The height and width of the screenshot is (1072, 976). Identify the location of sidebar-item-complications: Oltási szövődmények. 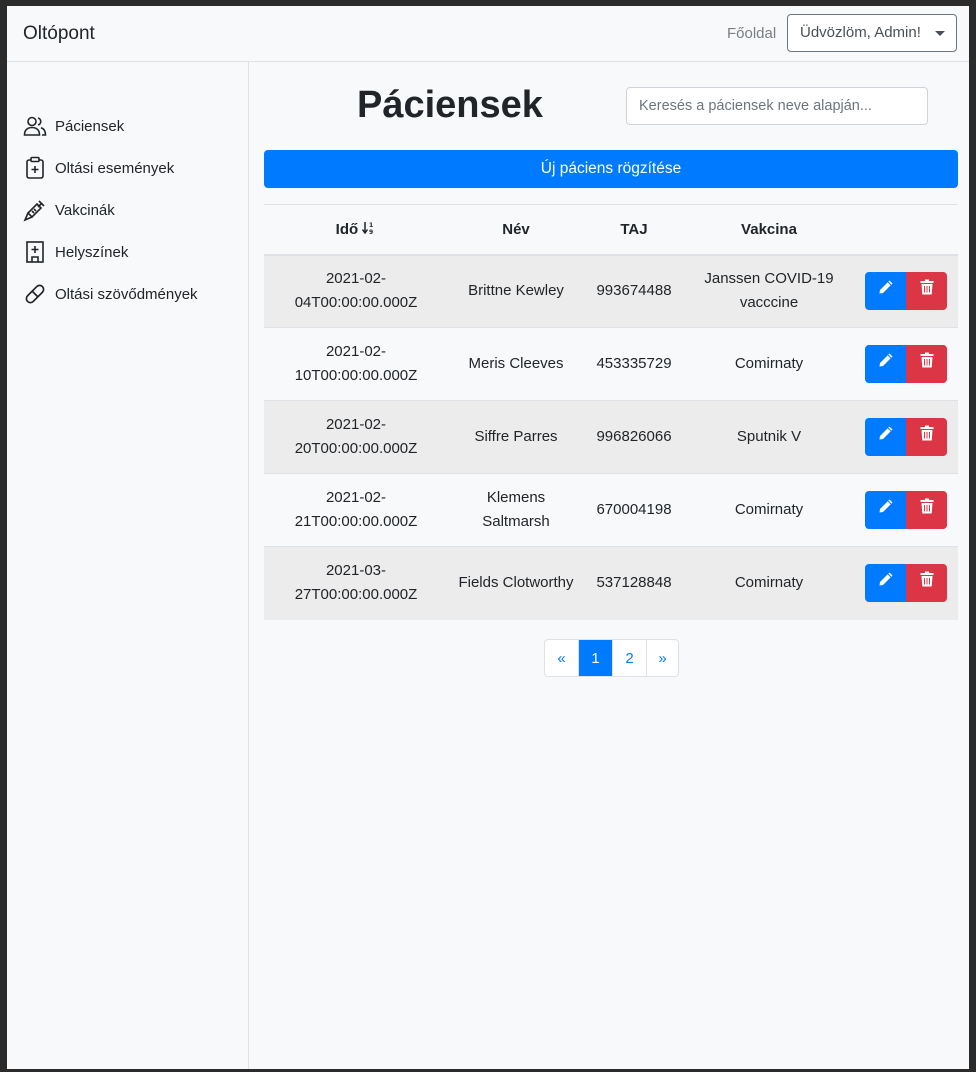
(132, 294).